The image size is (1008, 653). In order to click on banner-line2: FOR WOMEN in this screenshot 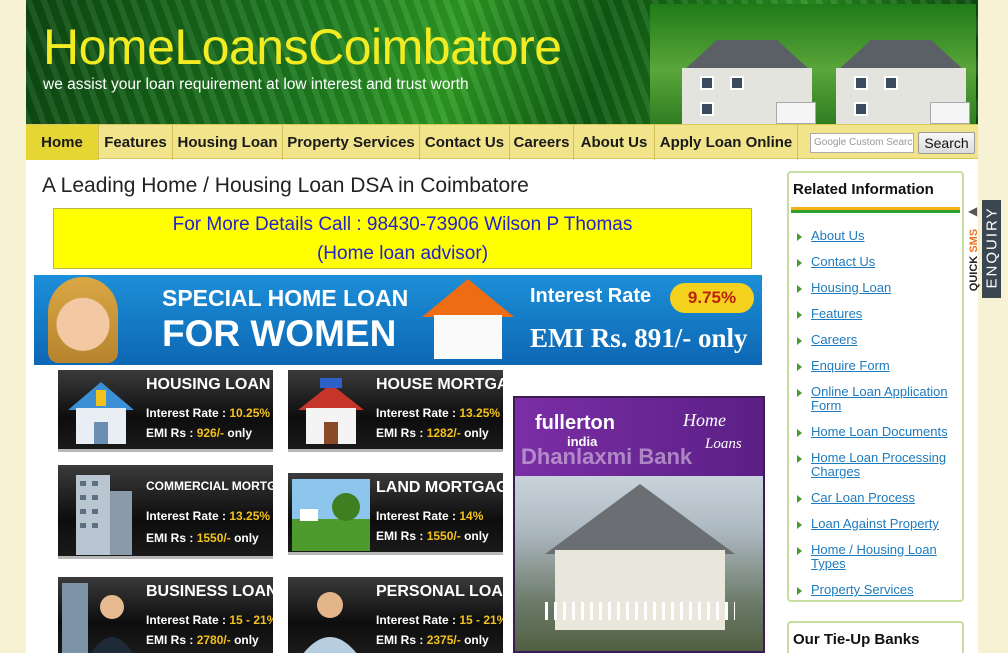, I will do `click(279, 333)`.